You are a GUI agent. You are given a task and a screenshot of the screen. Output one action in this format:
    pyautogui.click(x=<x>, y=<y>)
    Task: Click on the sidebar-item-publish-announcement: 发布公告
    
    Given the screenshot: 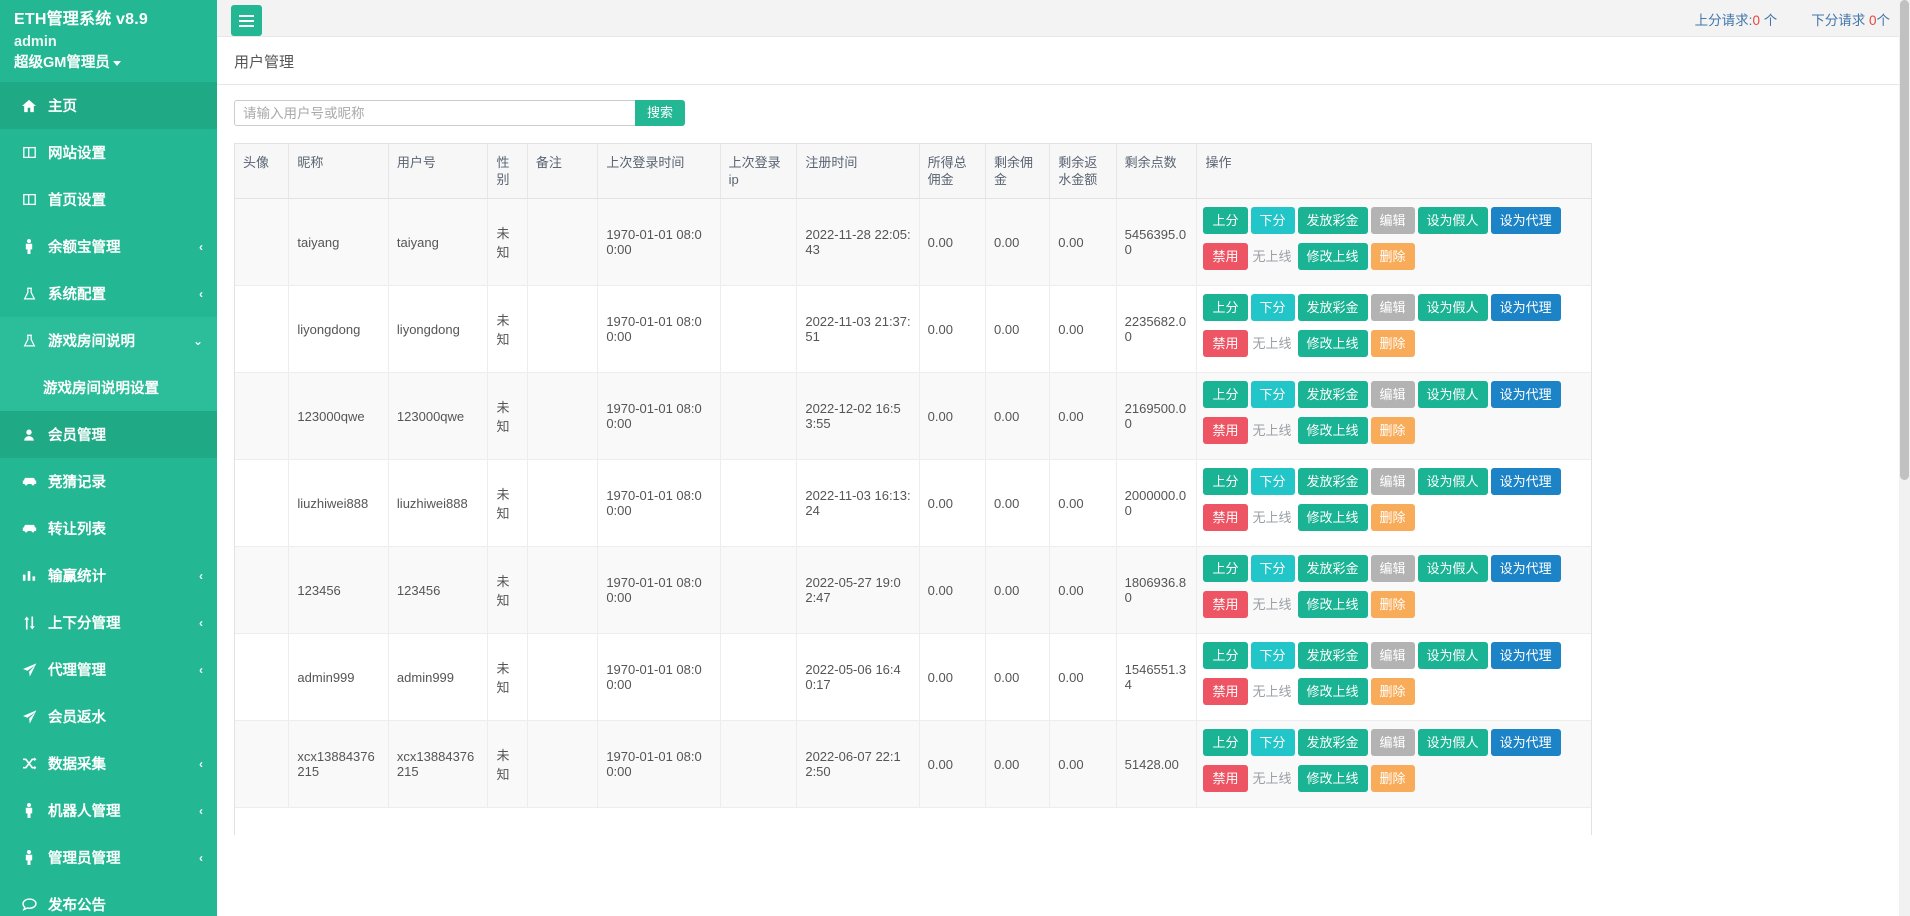 What is the action you would take?
    pyautogui.click(x=108, y=898)
    